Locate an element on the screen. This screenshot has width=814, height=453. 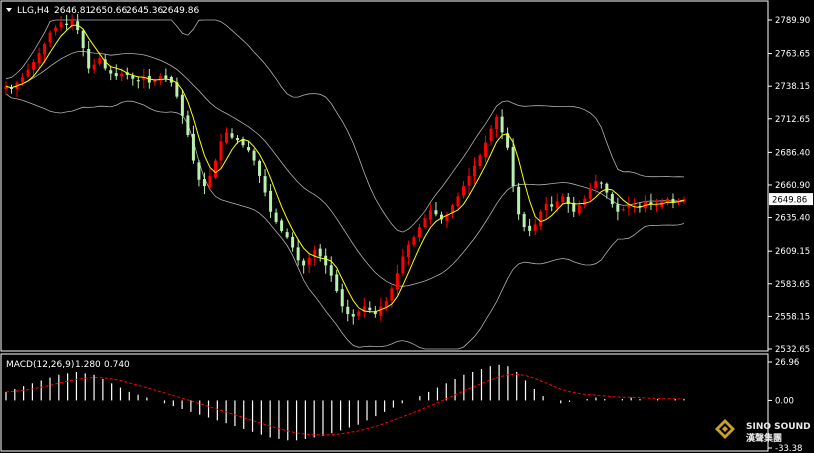
price-tick-label: 2635.40 is located at coordinates (792, 219).